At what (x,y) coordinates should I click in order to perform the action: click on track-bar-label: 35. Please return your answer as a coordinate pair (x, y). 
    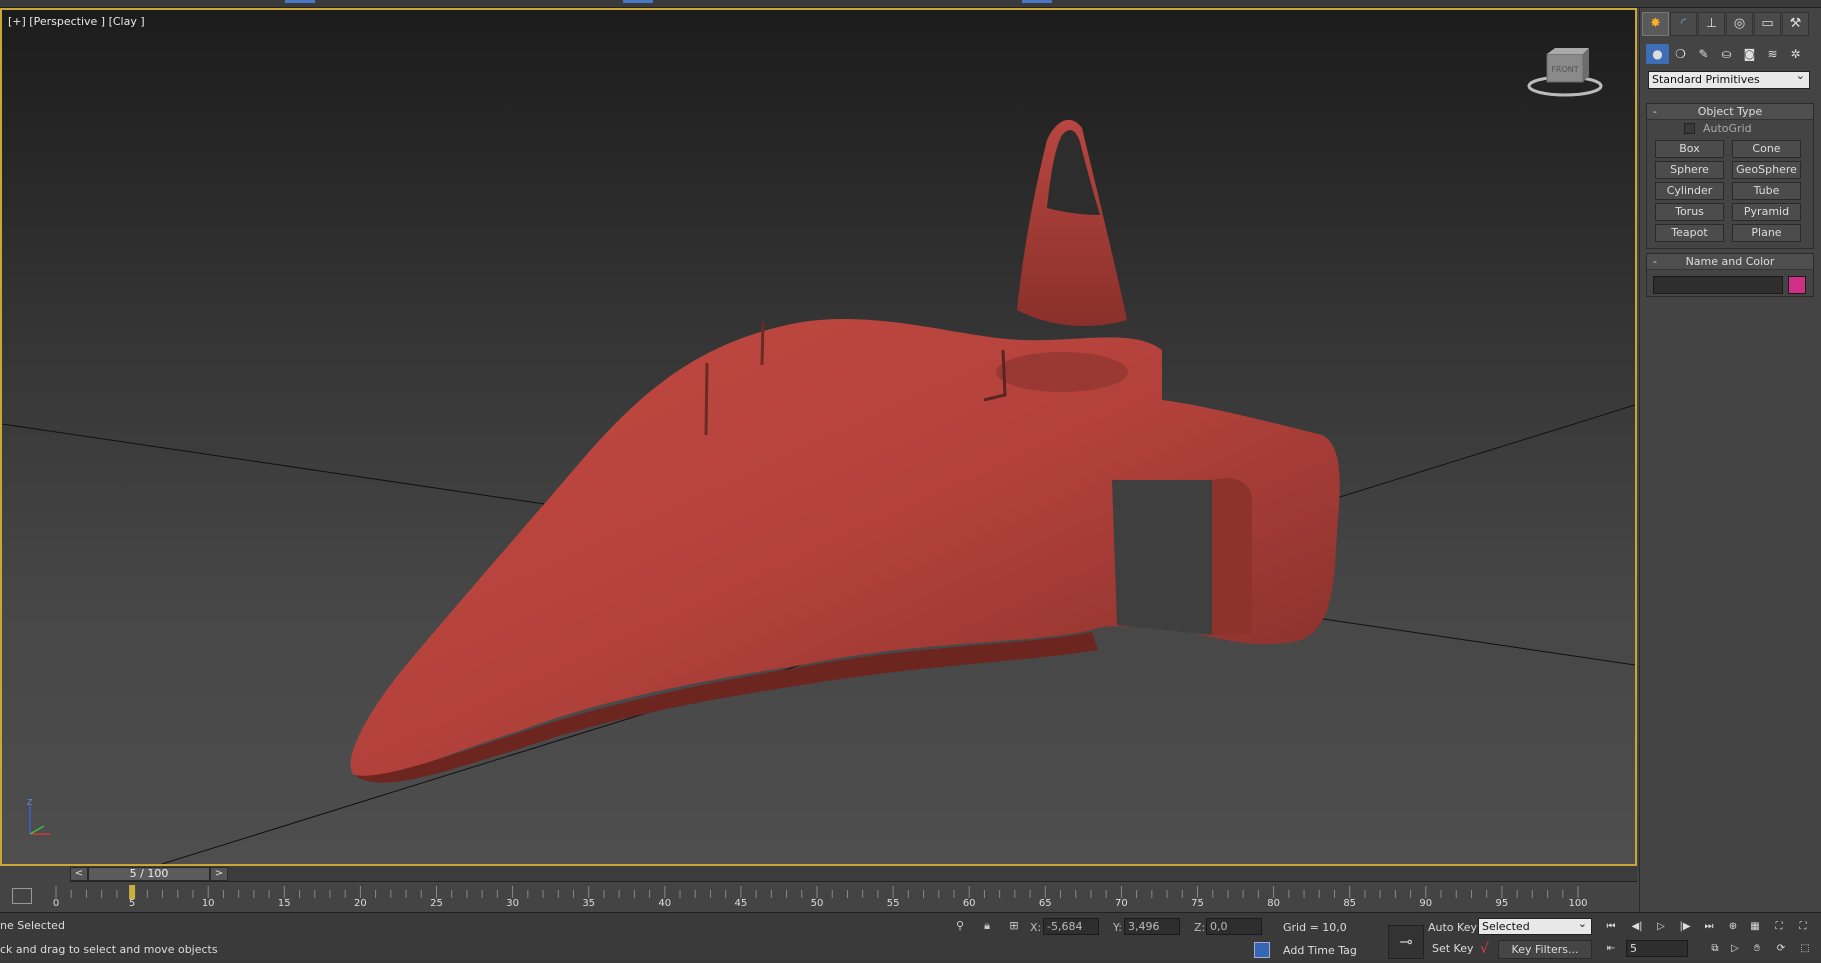
    Looking at the image, I should click on (589, 903).